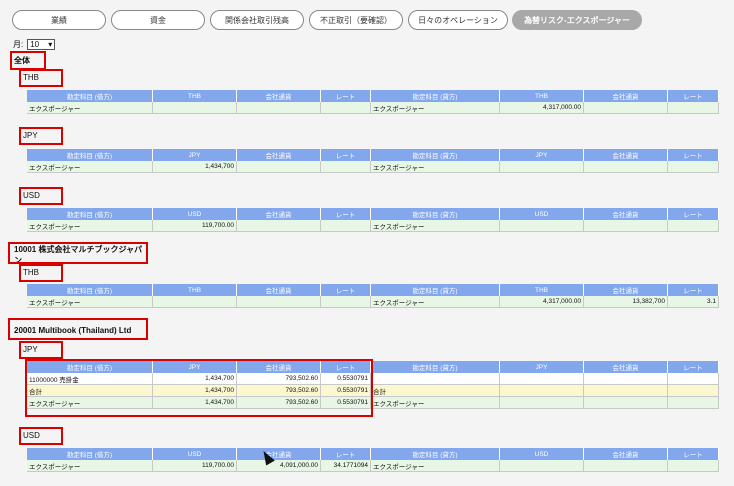 This screenshot has height=486, width=734. What do you see at coordinates (41, 44) in the screenshot?
I see `month-select: 10 ▾` at bounding box center [41, 44].